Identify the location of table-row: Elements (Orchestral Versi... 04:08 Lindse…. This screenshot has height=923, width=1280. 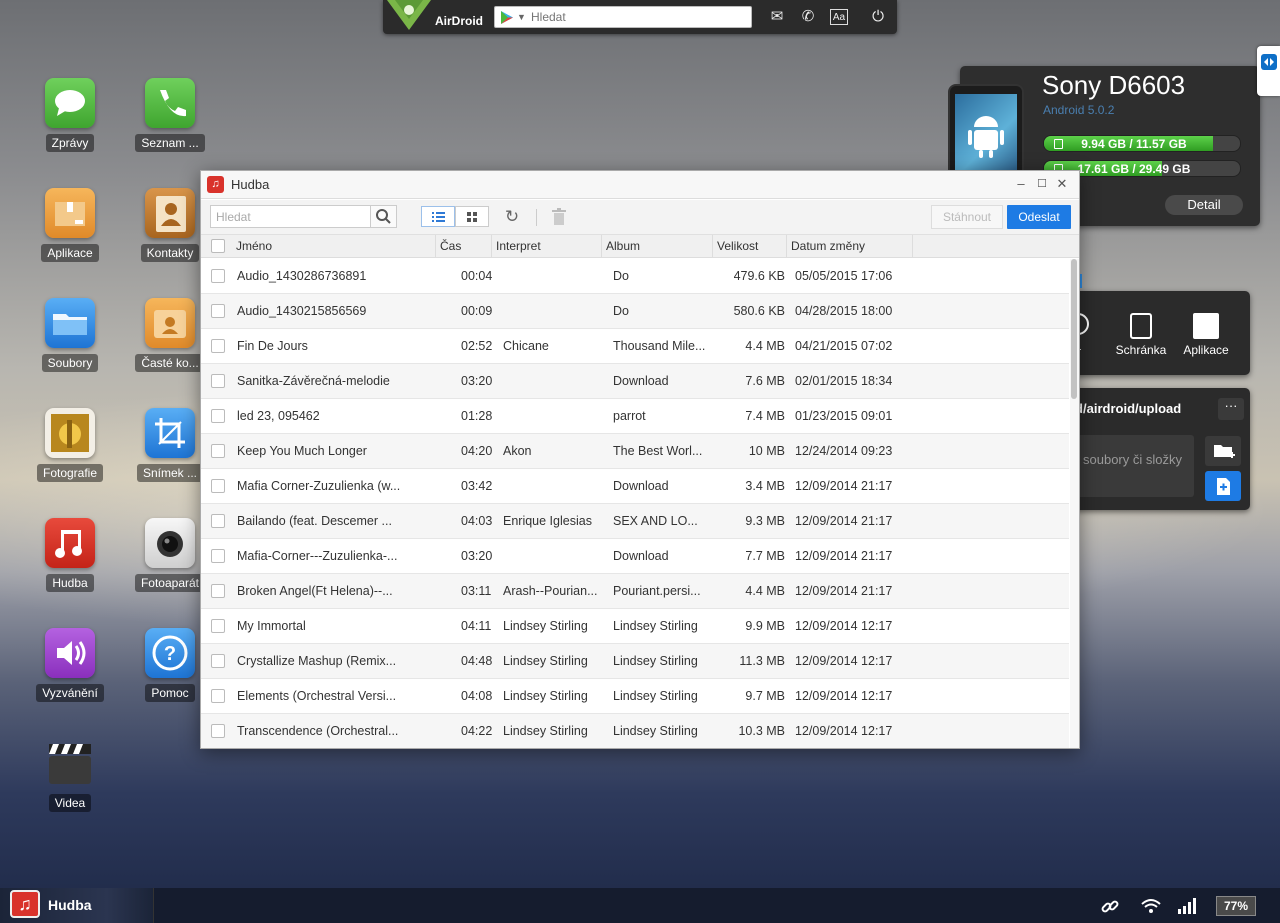
(635, 696).